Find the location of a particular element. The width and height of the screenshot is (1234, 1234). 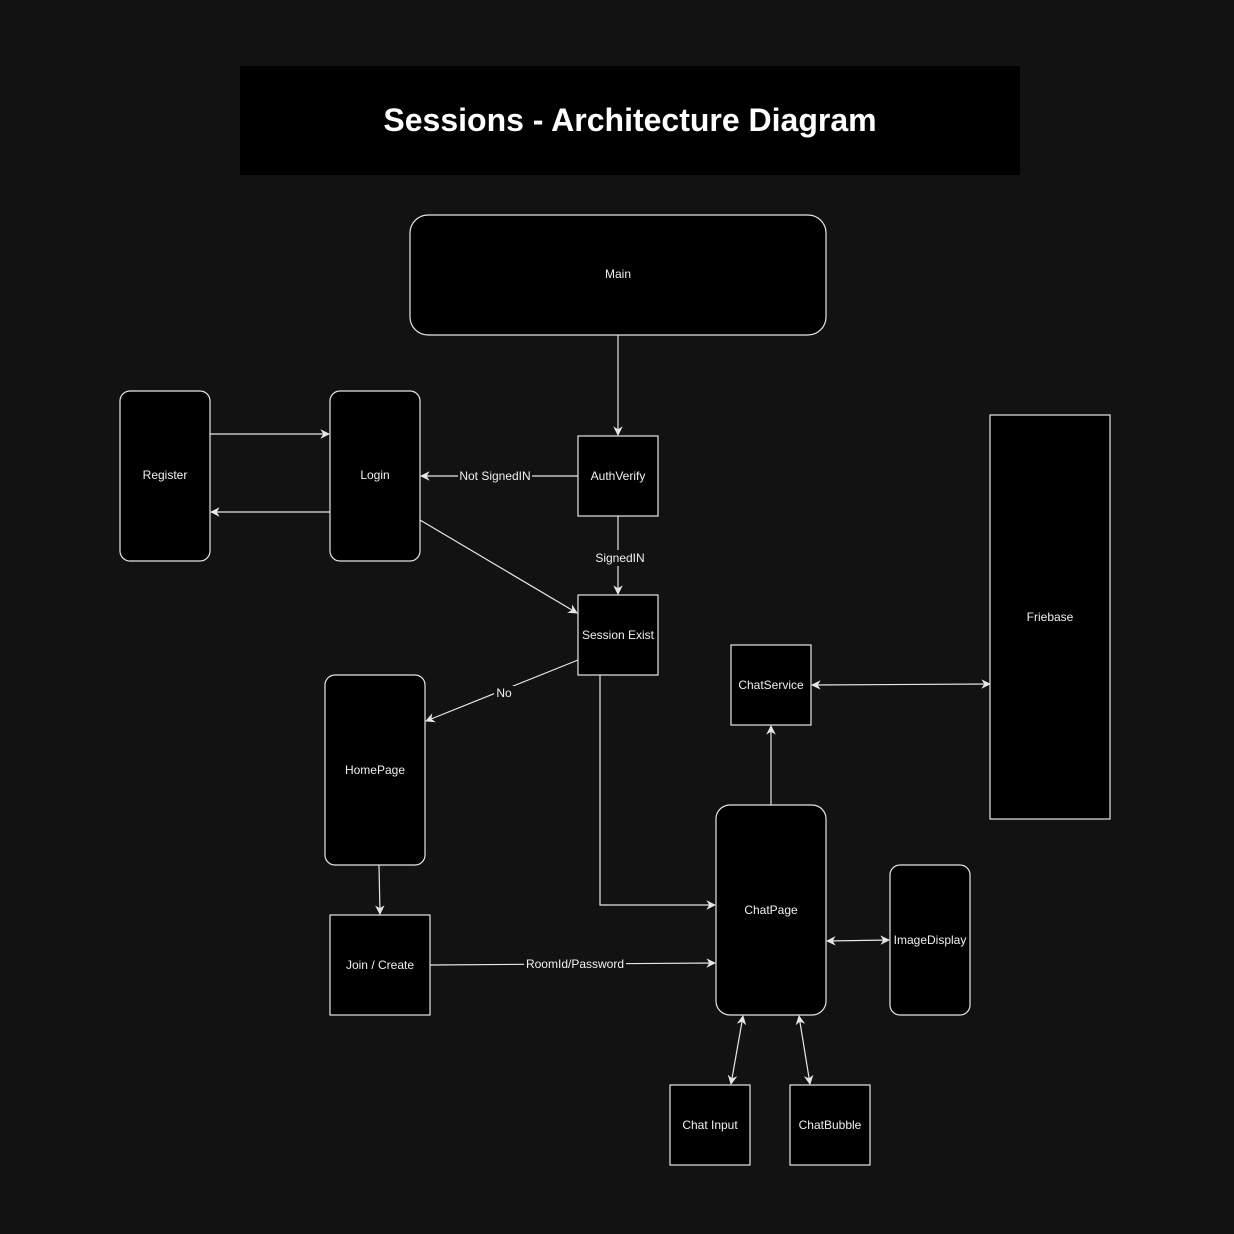

edge-chatpage-chatinput is located at coordinates (737, 1050).